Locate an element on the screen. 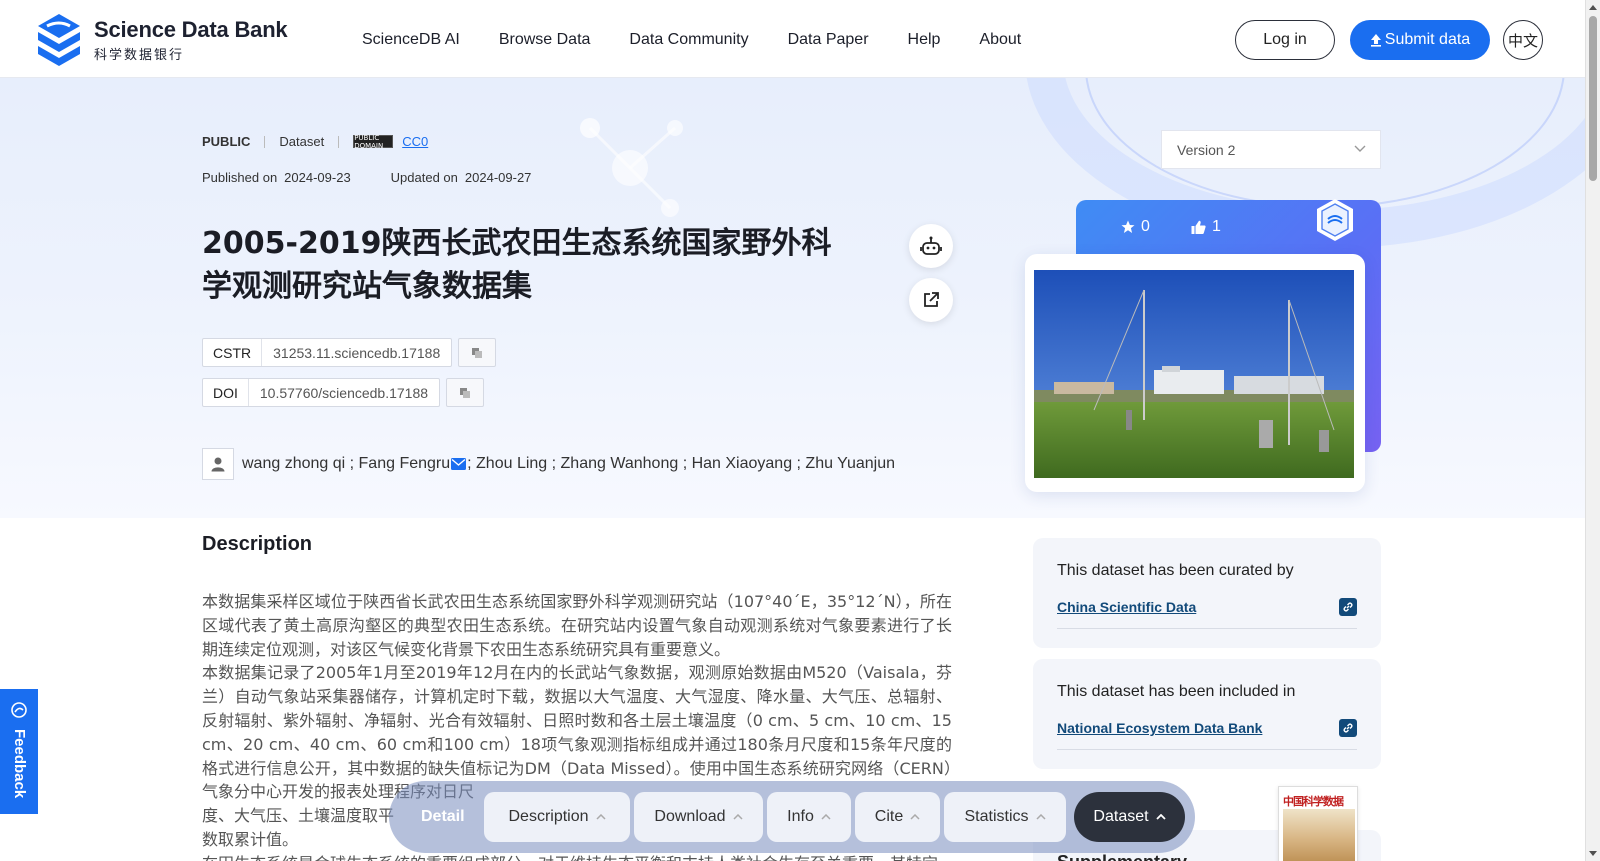  tab-description: Description is located at coordinates (557, 817).